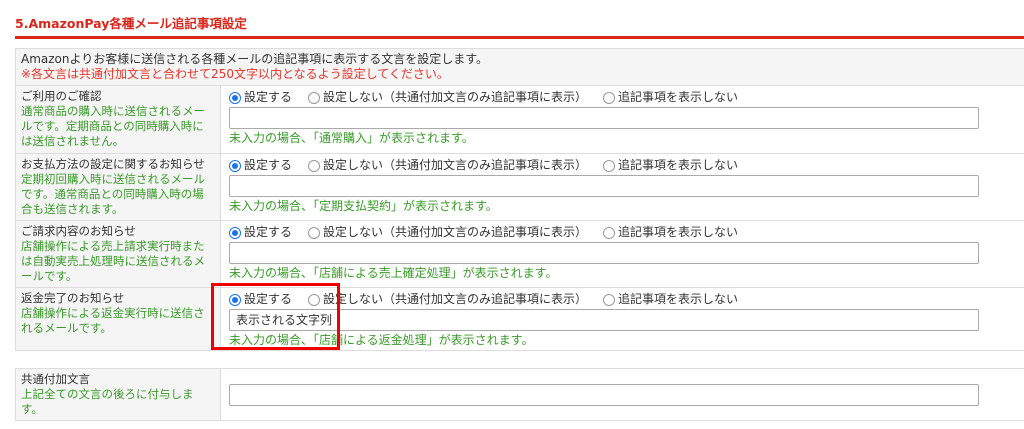  What do you see at coordinates (393, 273) in the screenshot?
I see `default-hint: 未入力の場合、「店舗による売上確定処理」が表示されます。` at bounding box center [393, 273].